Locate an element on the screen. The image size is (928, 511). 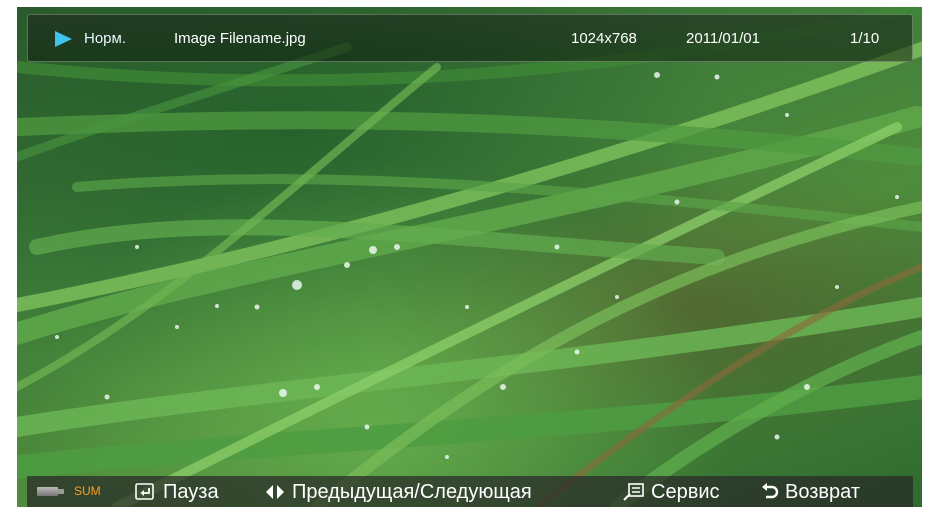
prev-next-button: Предыдущая/Следующая is located at coordinates (398, 492).